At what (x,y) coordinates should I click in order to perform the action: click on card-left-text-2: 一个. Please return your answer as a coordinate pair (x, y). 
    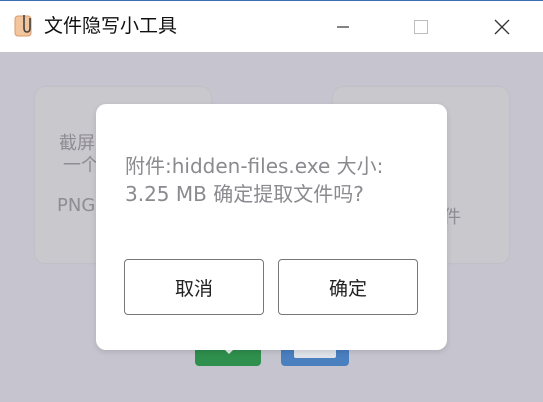
    Looking at the image, I should click on (81, 165).